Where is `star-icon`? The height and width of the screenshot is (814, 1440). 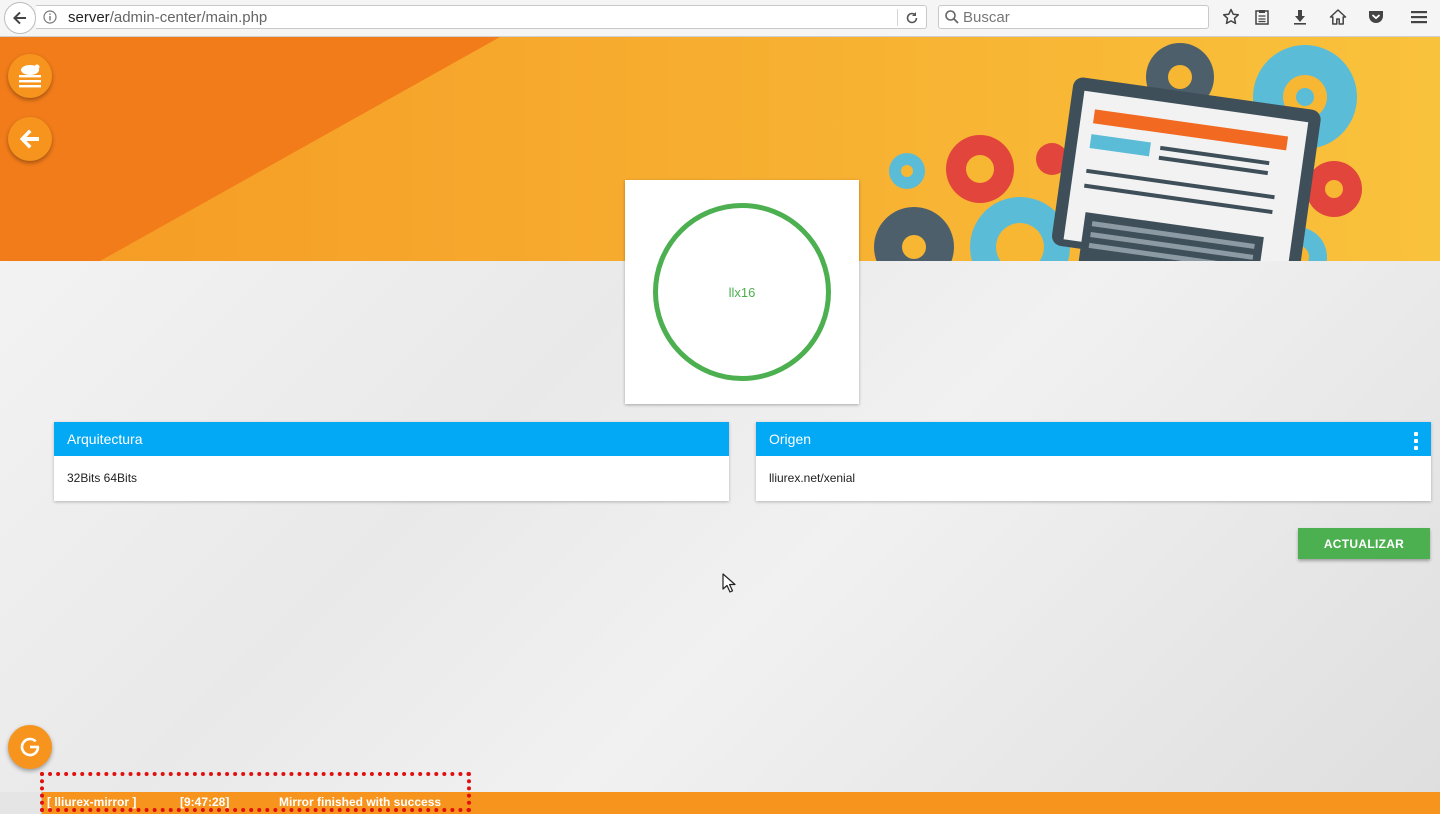
star-icon is located at coordinates (1231, 16).